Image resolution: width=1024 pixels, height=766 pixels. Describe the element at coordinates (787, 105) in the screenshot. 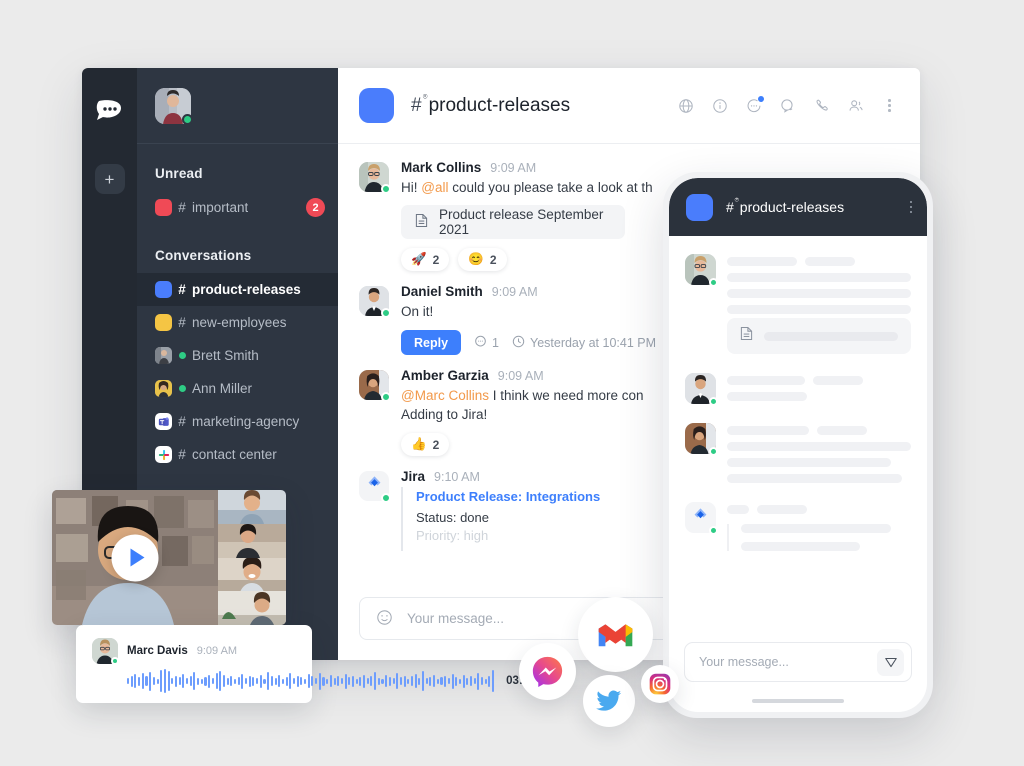

I see `discussion-icon` at that location.